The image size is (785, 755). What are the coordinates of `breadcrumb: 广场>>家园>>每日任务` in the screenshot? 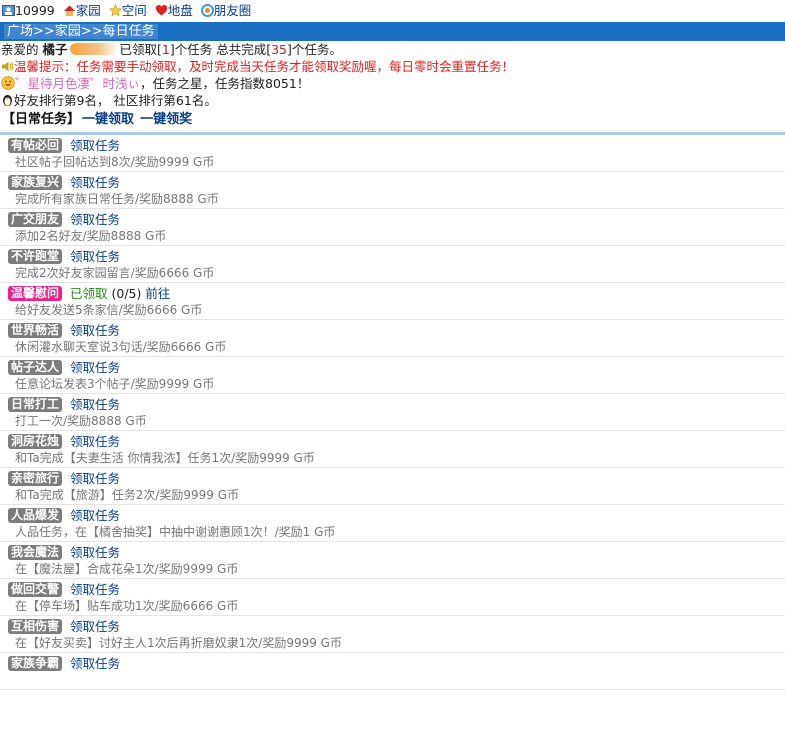 It's located at (81, 31).